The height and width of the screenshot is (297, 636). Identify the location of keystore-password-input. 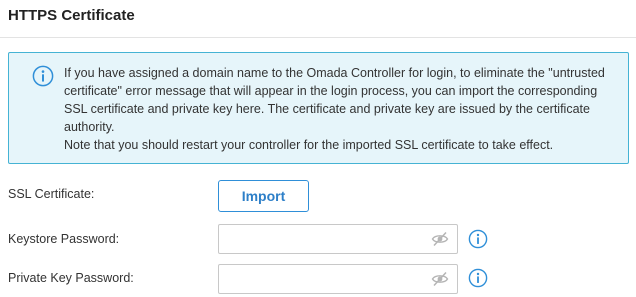
(321, 239).